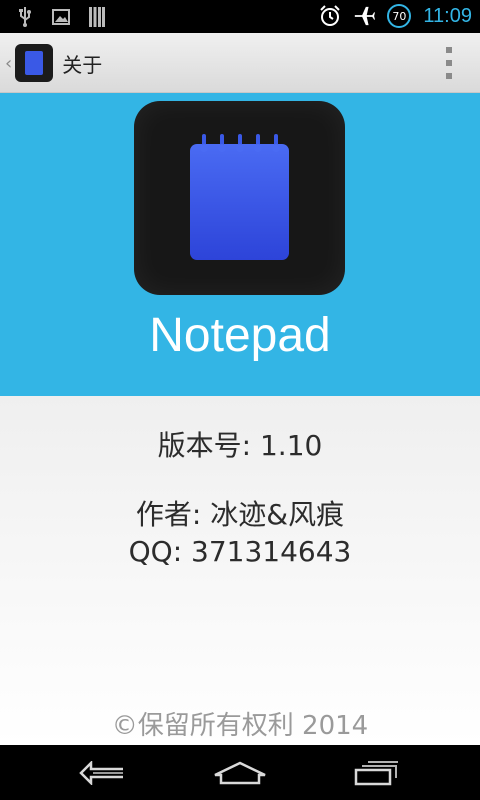 Image resolution: width=480 pixels, height=800 pixels. What do you see at coordinates (25, 17) in the screenshot?
I see `usb-icon` at bounding box center [25, 17].